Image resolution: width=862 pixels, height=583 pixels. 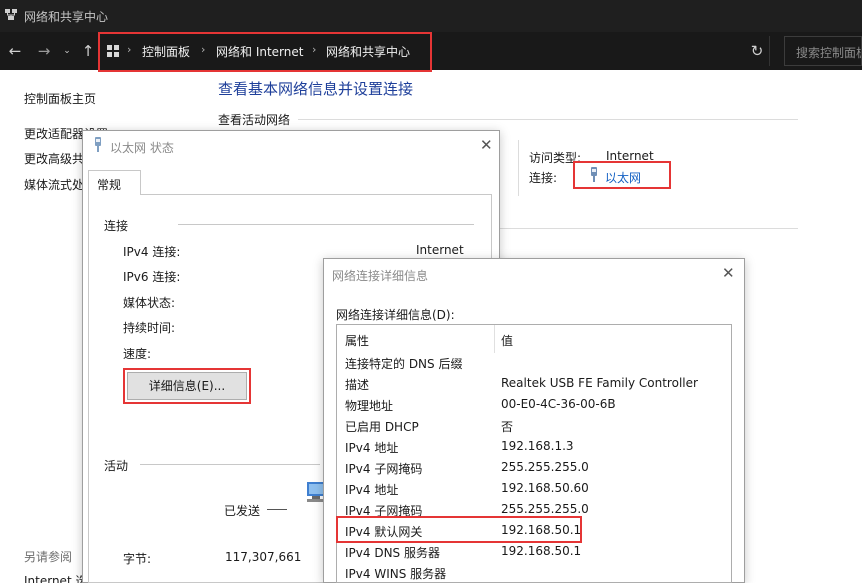 I want to click on search-placeholder: 搜索控制面板, so click(x=829, y=53).